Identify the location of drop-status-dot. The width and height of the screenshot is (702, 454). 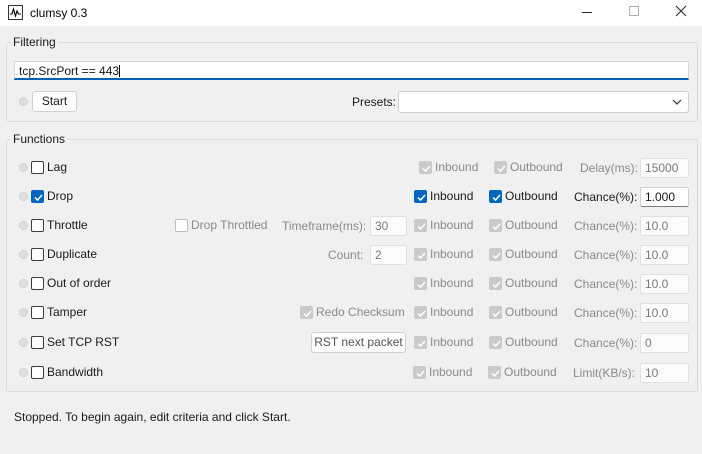
(23, 196).